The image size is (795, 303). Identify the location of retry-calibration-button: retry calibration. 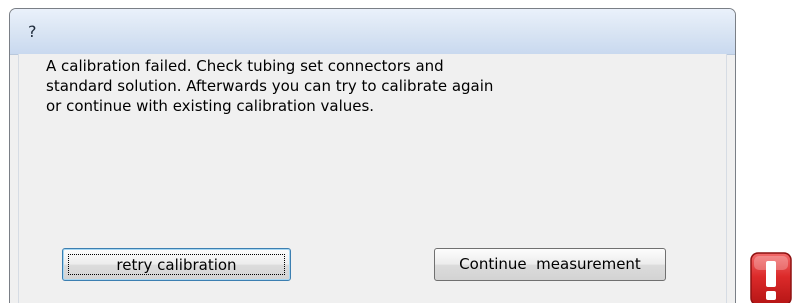
(176, 264).